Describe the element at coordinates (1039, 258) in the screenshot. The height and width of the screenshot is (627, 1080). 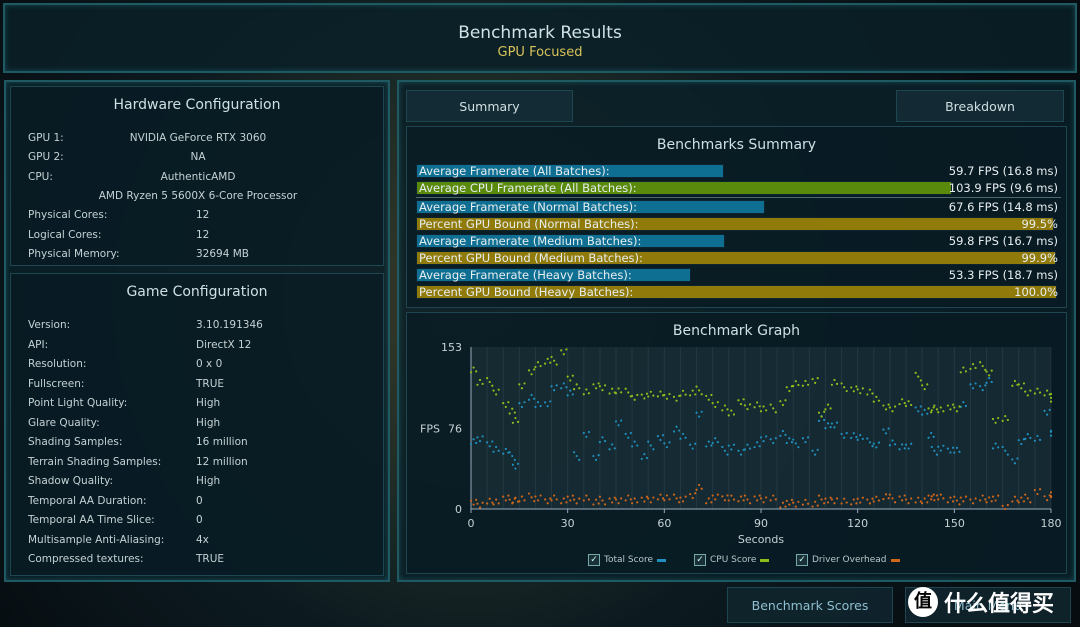
I see `summary-bar-value: 99.9%` at that location.